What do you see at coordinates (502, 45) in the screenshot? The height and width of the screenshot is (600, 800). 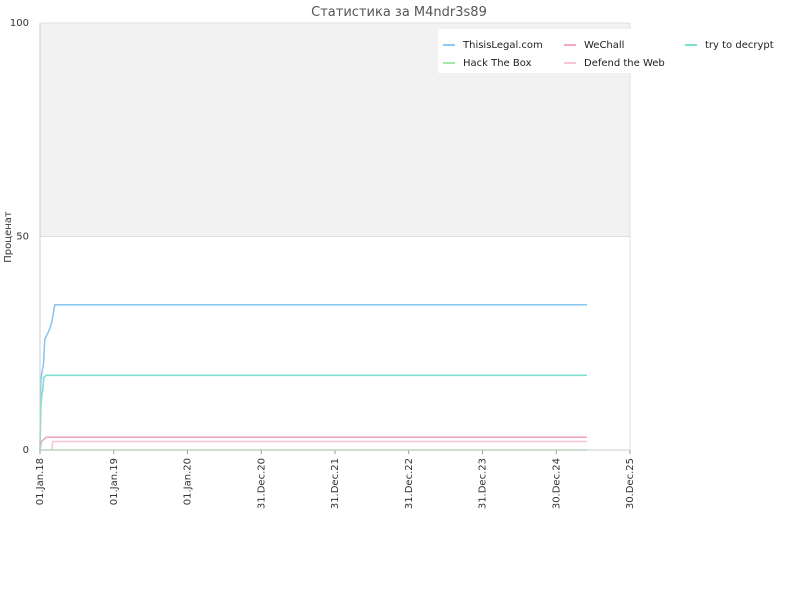 I see `legend-label: ThisisLegal.com` at bounding box center [502, 45].